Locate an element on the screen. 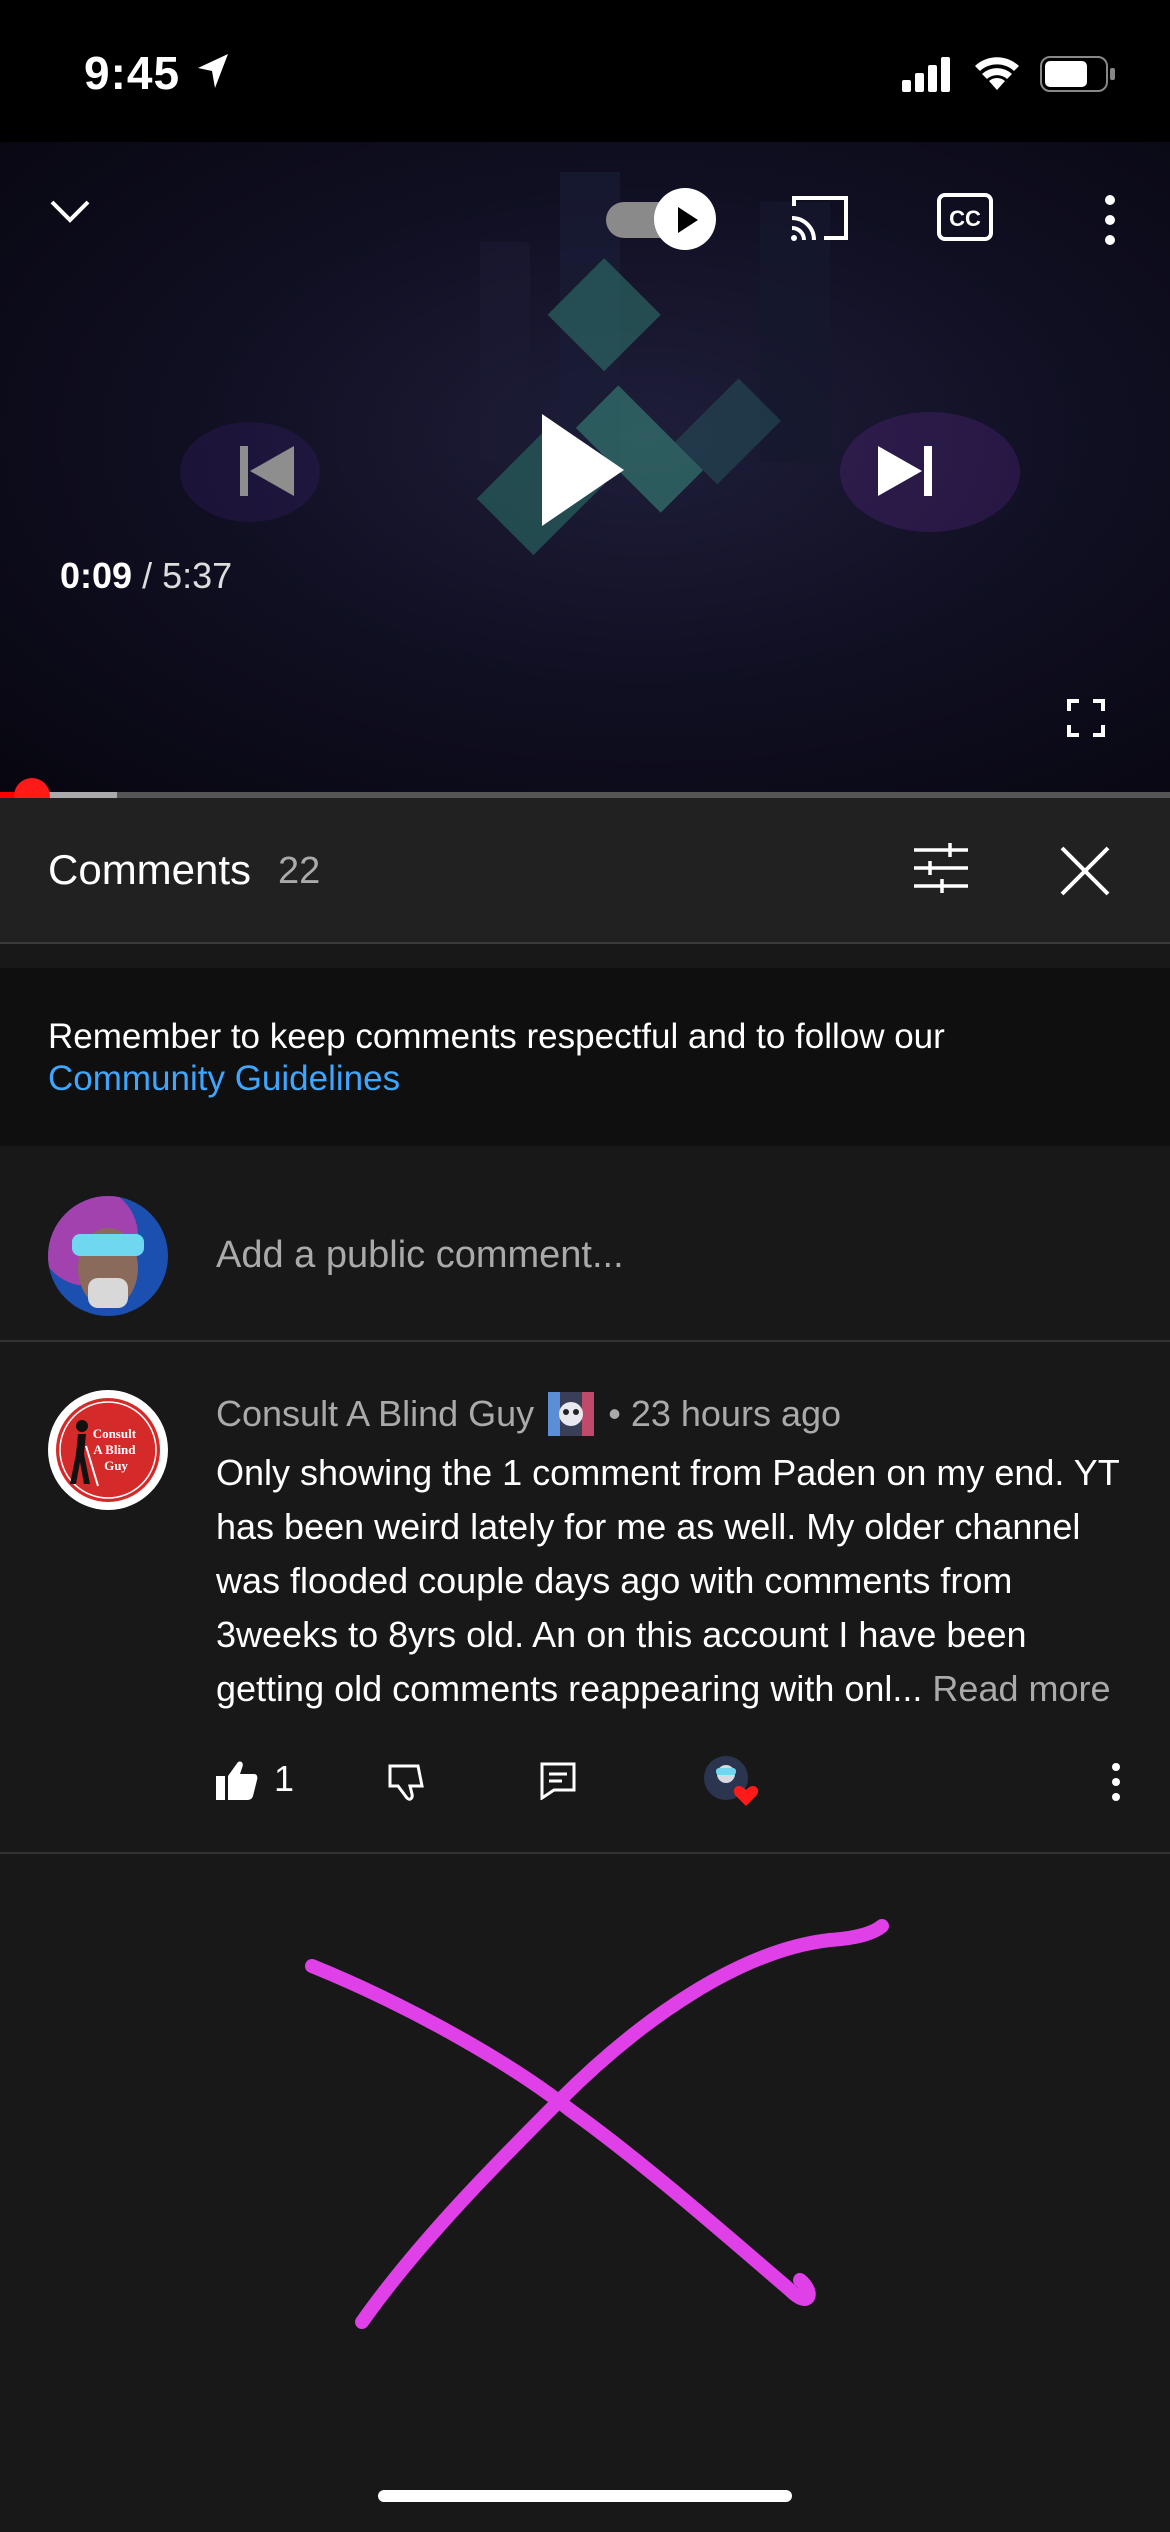 Image resolution: width=1170 pixels, height=2532 pixels. autoplay-toggle is located at coordinates (661, 219).